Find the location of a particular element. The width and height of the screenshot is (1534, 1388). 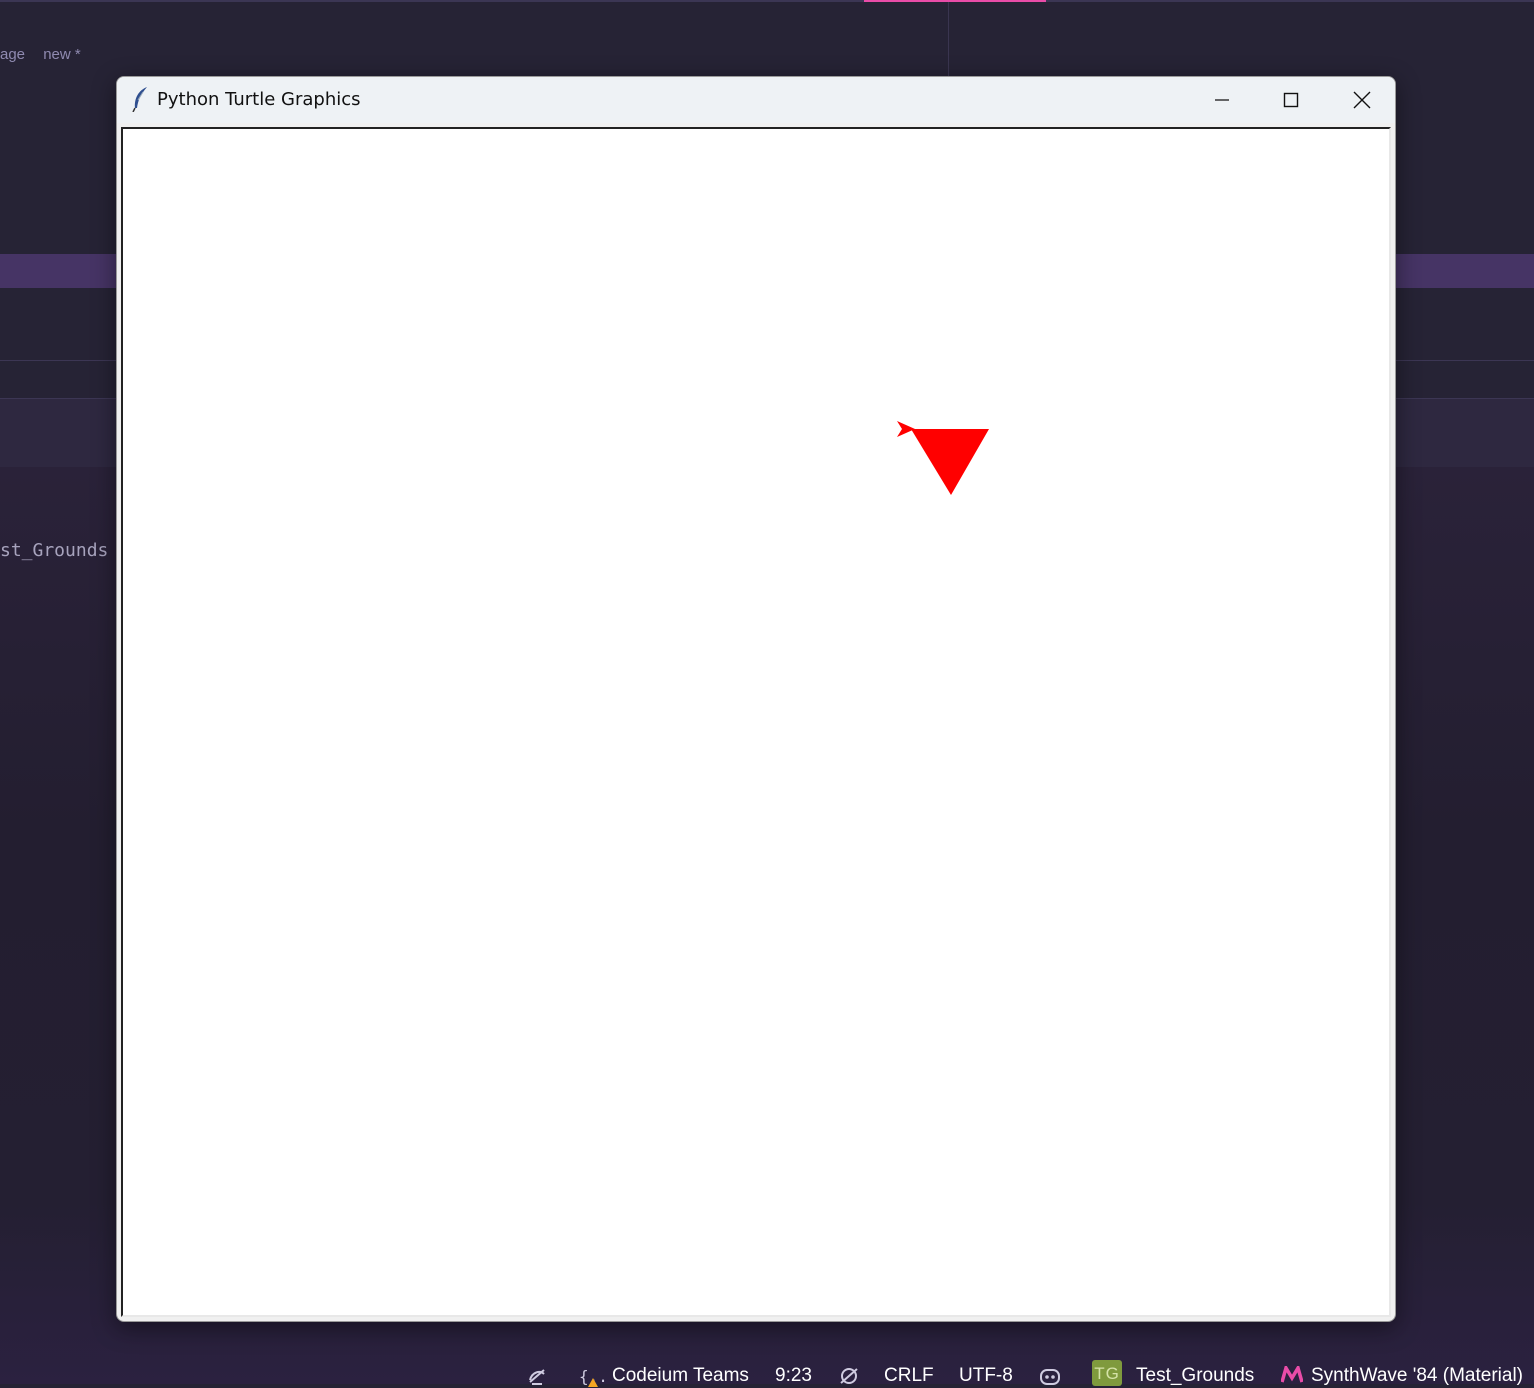

feather-icon is located at coordinates (139, 99).